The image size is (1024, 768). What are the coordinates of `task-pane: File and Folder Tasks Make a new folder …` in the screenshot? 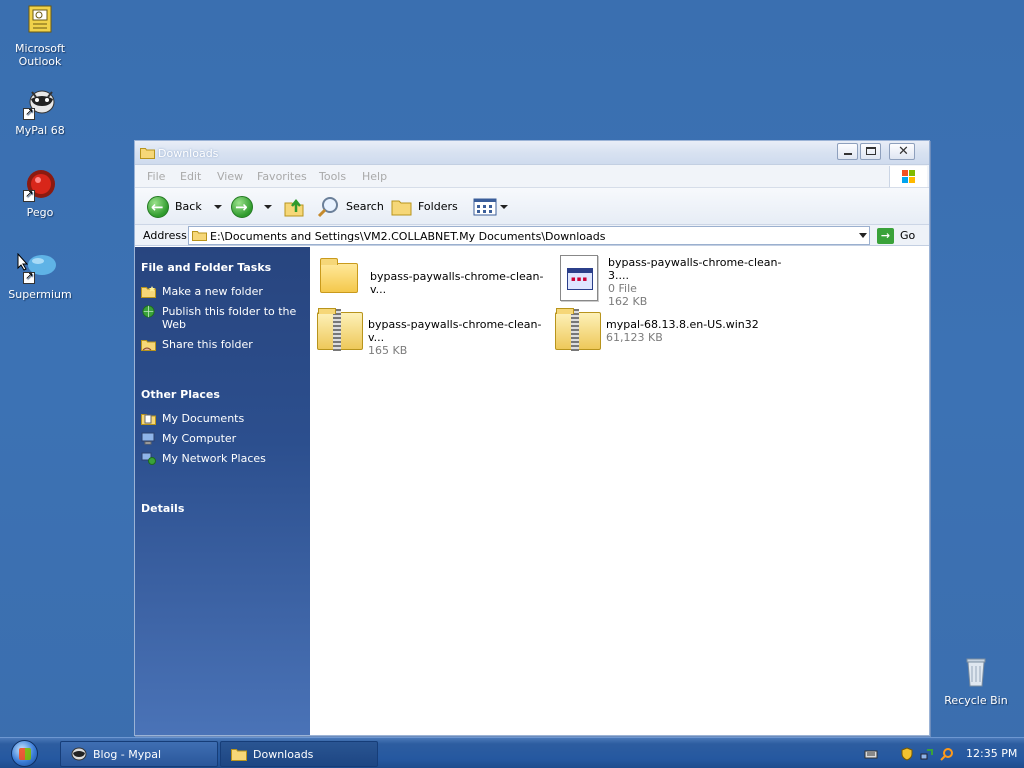 It's located at (222, 491).